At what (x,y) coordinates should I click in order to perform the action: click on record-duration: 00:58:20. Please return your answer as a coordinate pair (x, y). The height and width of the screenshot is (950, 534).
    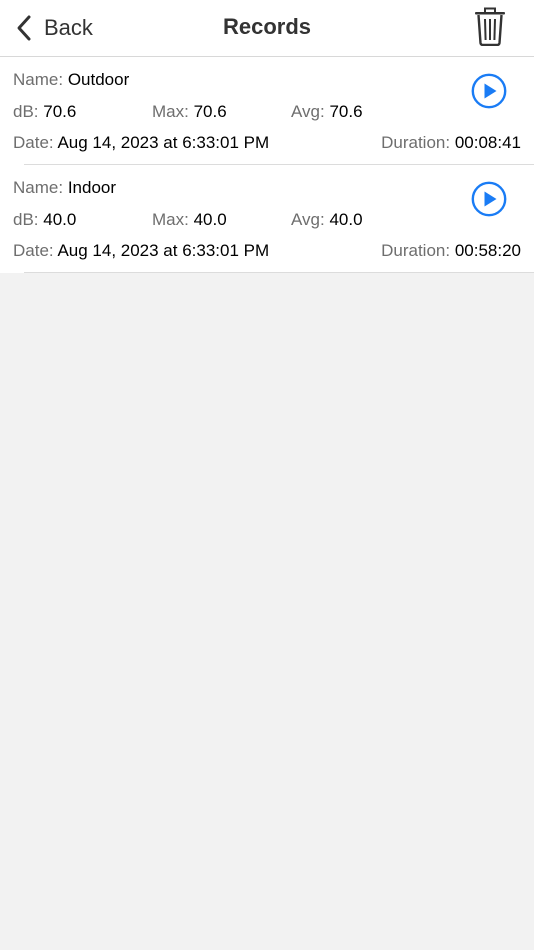
    Looking at the image, I should click on (487, 250).